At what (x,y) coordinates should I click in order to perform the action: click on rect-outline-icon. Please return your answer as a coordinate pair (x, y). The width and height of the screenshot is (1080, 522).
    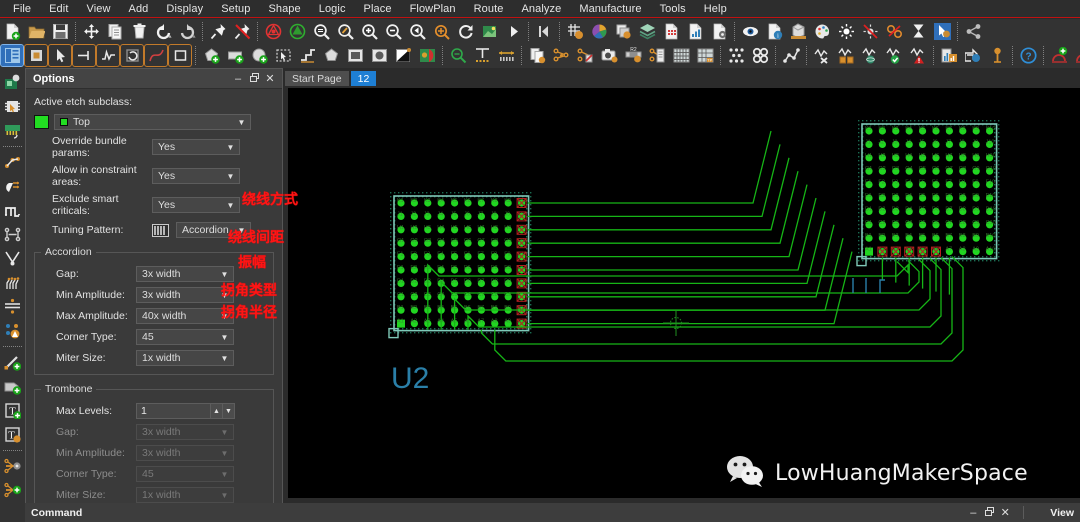
    Looking at the image, I should click on (355, 55).